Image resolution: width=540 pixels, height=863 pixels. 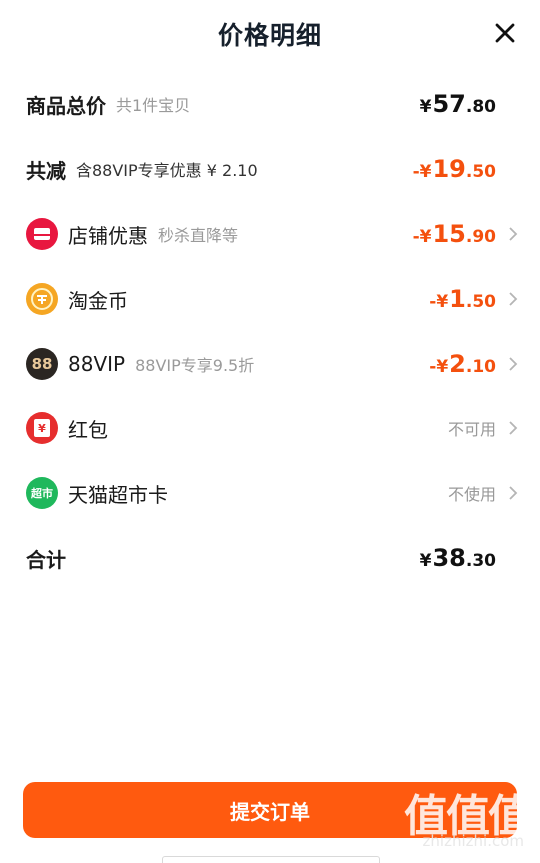 What do you see at coordinates (42, 364) in the screenshot?
I see `88vip-icon: 88` at bounding box center [42, 364].